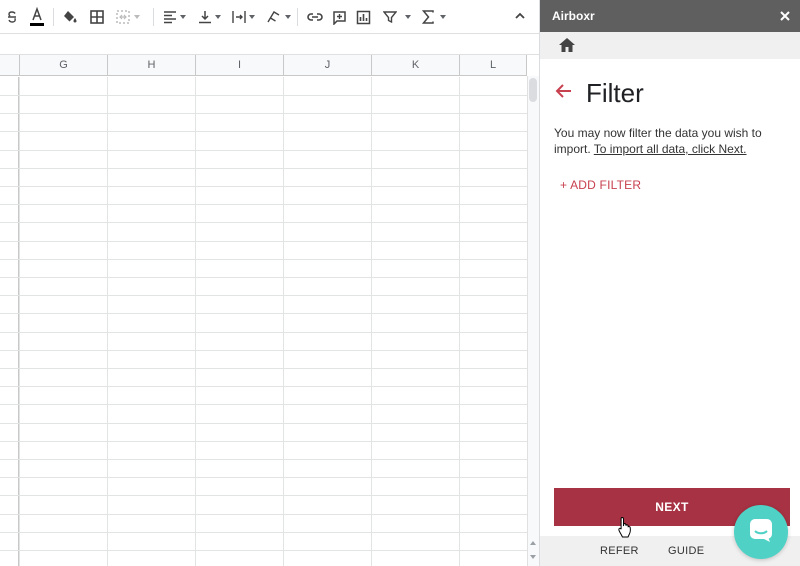 The height and width of the screenshot is (566, 800). I want to click on insert-comment-icon, so click(339, 17).